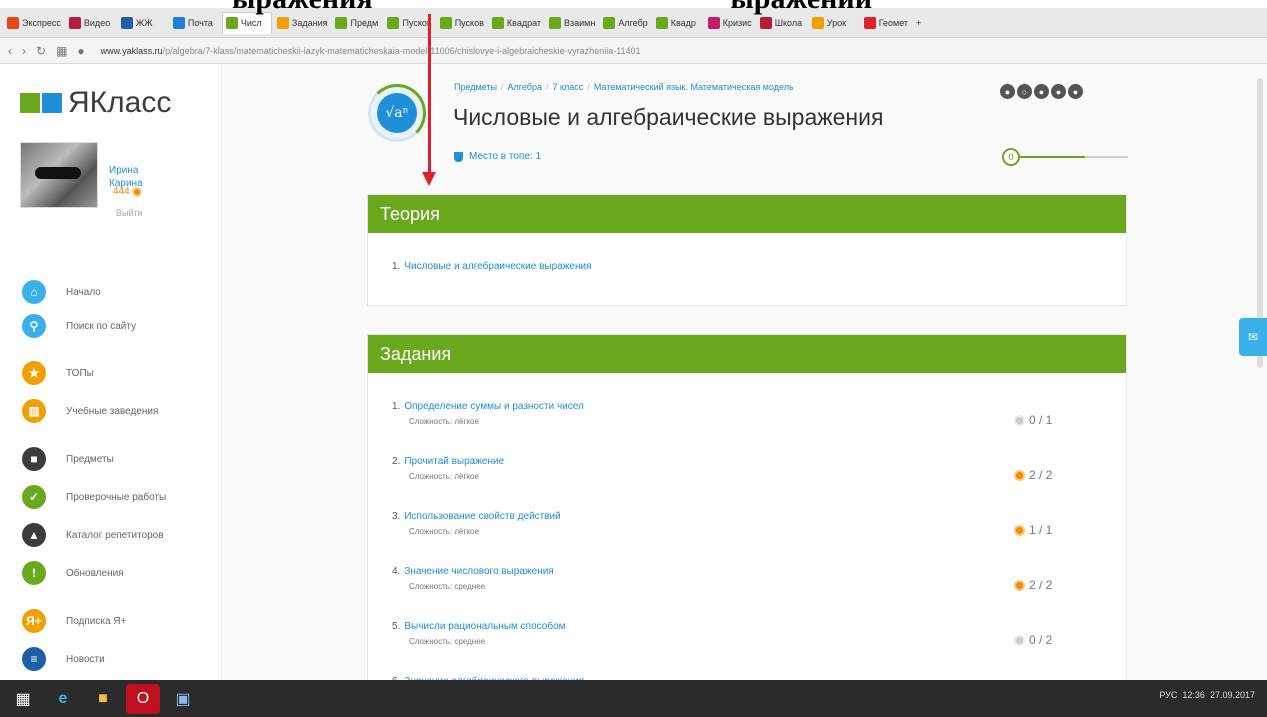 Image resolution: width=1267 pixels, height=717 pixels. What do you see at coordinates (136, 191) in the screenshot?
I see `coin-icon` at bounding box center [136, 191].